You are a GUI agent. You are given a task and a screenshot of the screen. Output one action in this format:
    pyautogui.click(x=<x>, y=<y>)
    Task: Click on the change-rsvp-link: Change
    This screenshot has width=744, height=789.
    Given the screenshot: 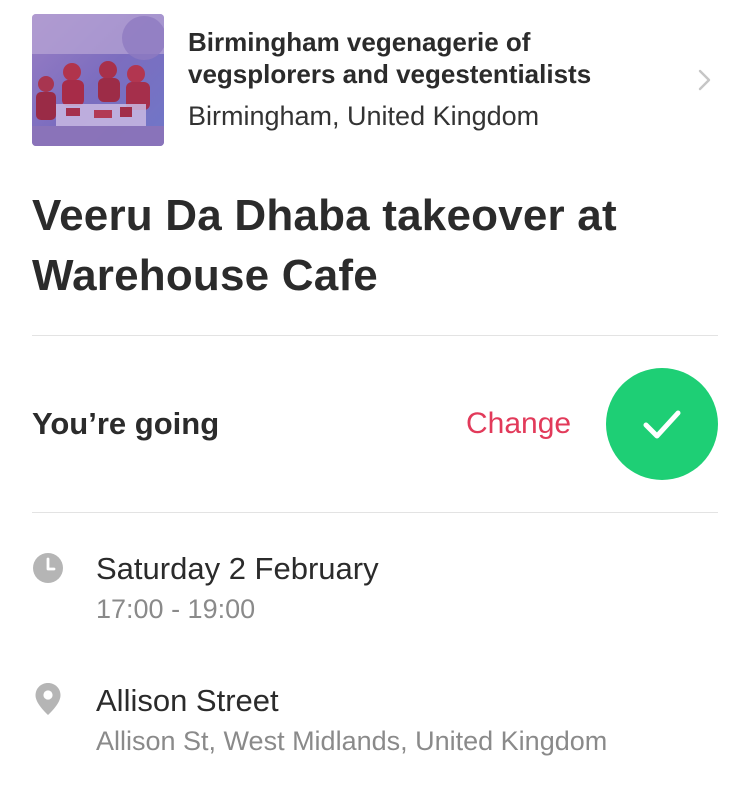 What is the action you would take?
    pyautogui.click(x=518, y=424)
    